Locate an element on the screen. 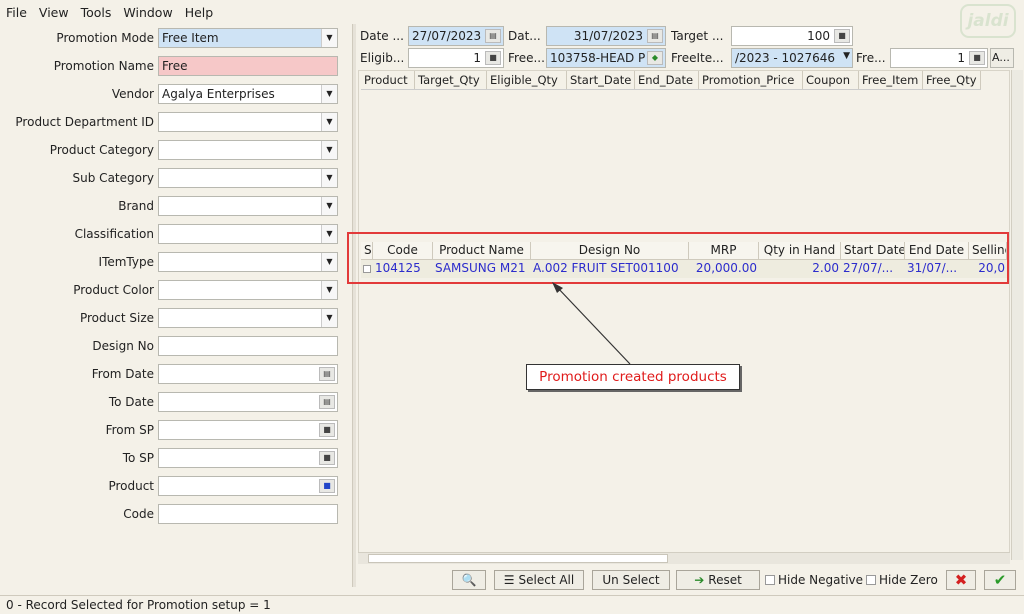 The image size is (1024, 614). hide-zero-checkbox: Hide Zero is located at coordinates (902, 580).